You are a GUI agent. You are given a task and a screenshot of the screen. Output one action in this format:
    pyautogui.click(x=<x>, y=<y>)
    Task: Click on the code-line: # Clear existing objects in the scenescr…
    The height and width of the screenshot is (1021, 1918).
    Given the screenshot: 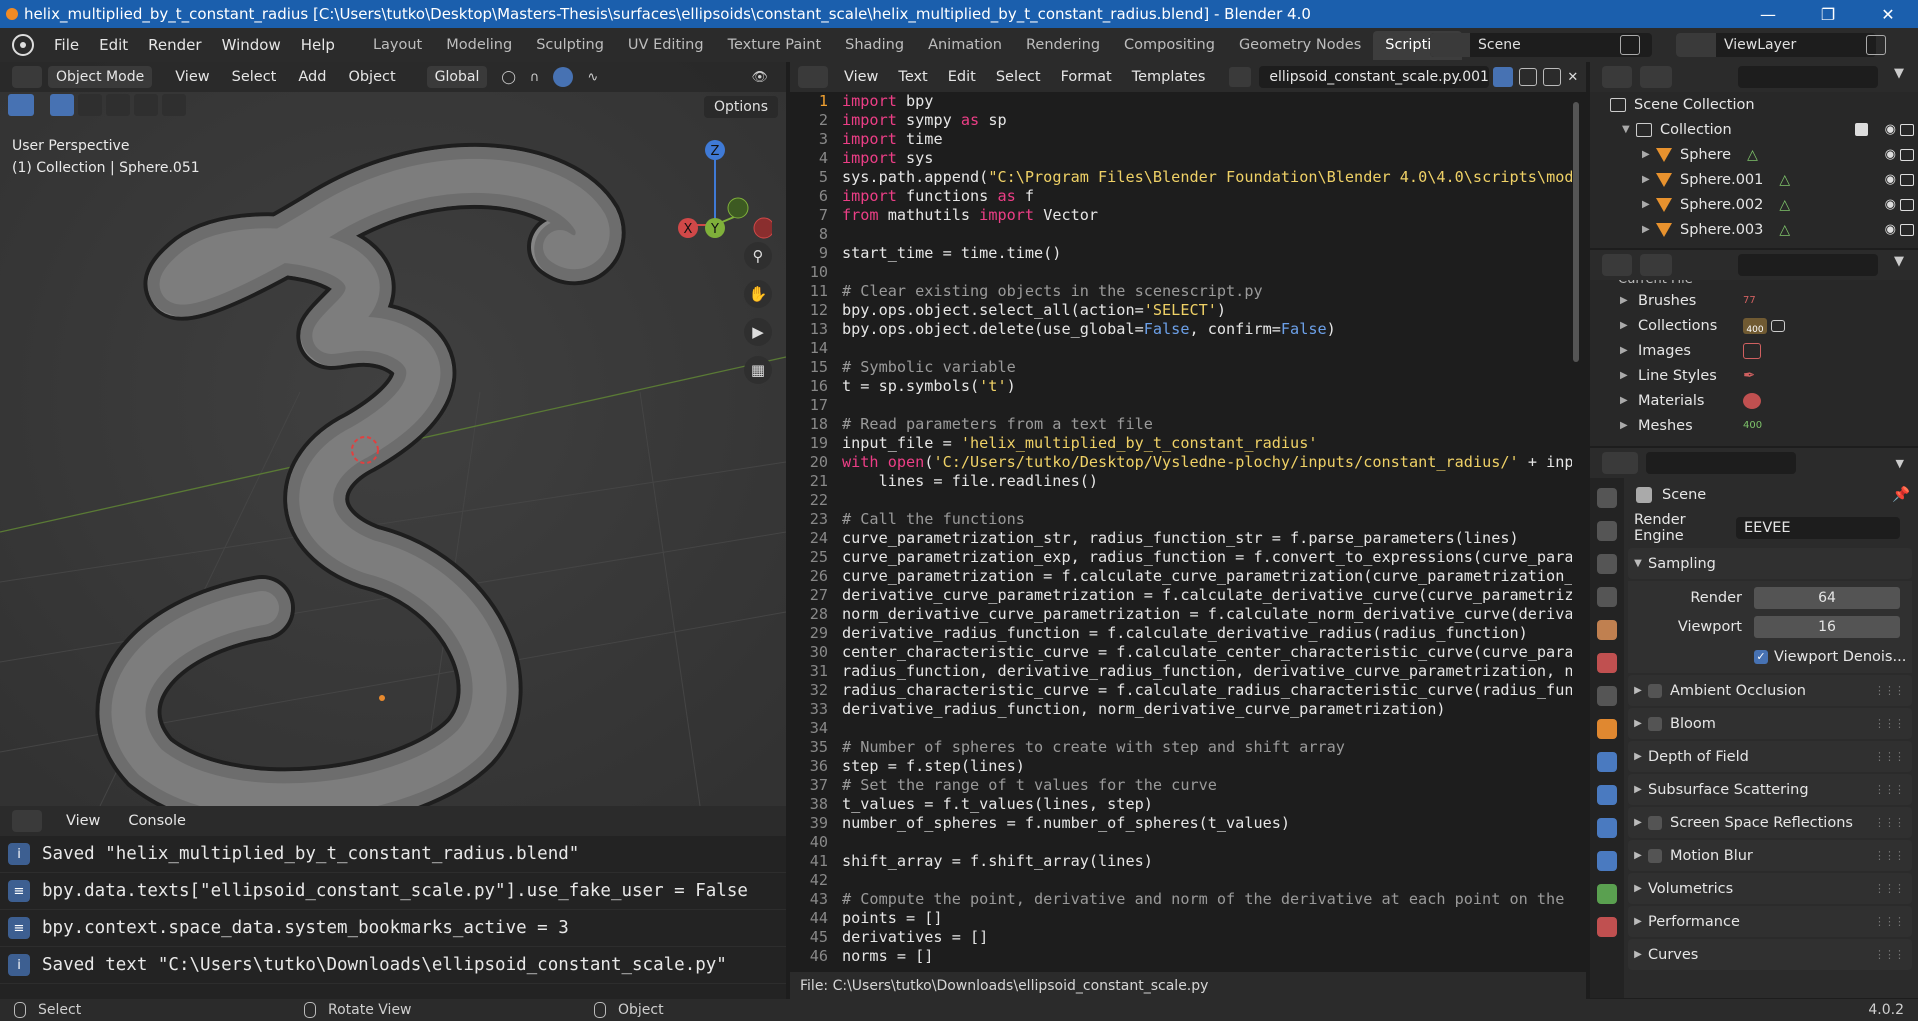 What is the action you would take?
    pyautogui.click(x=1207, y=291)
    